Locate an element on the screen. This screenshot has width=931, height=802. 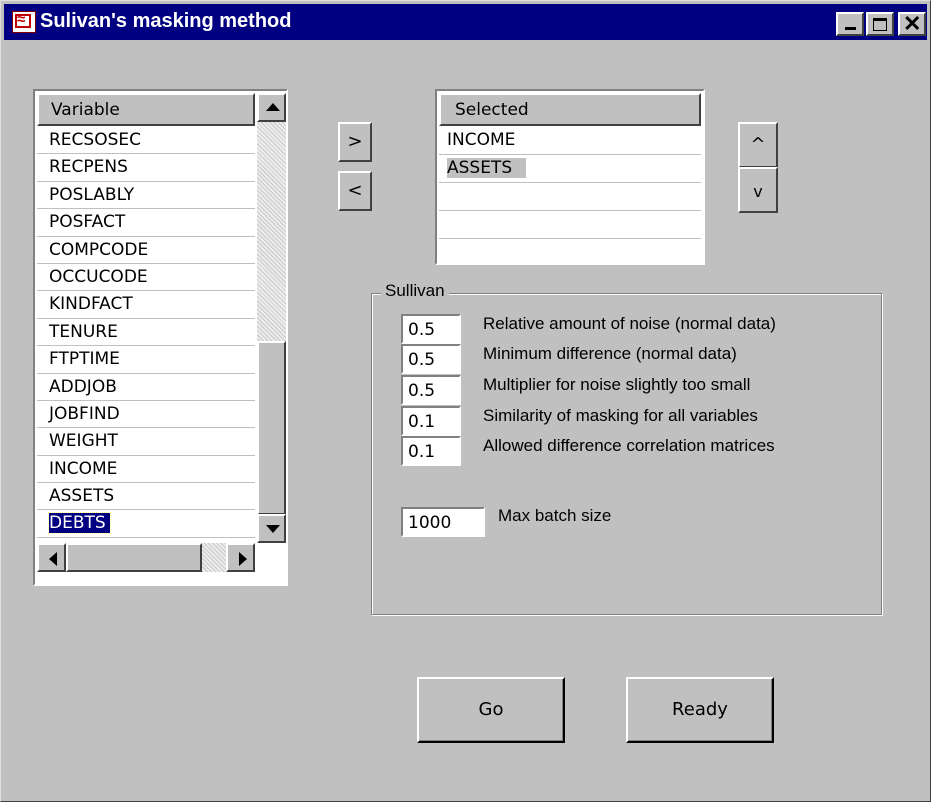
selected-list-item: INCOME is located at coordinates (570, 141).